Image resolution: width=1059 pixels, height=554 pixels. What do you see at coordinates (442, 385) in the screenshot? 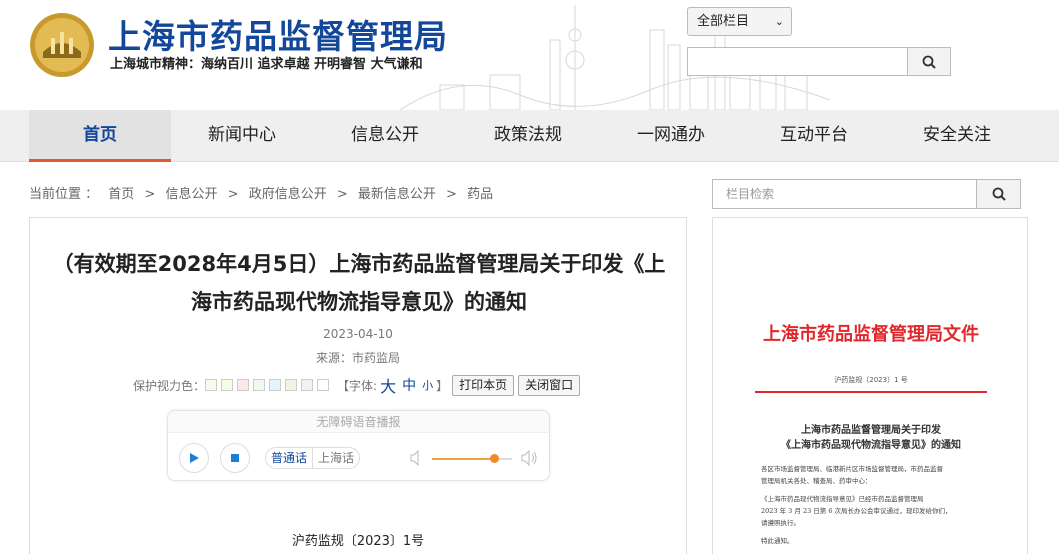
I see `font-size-close: 】` at bounding box center [442, 385].